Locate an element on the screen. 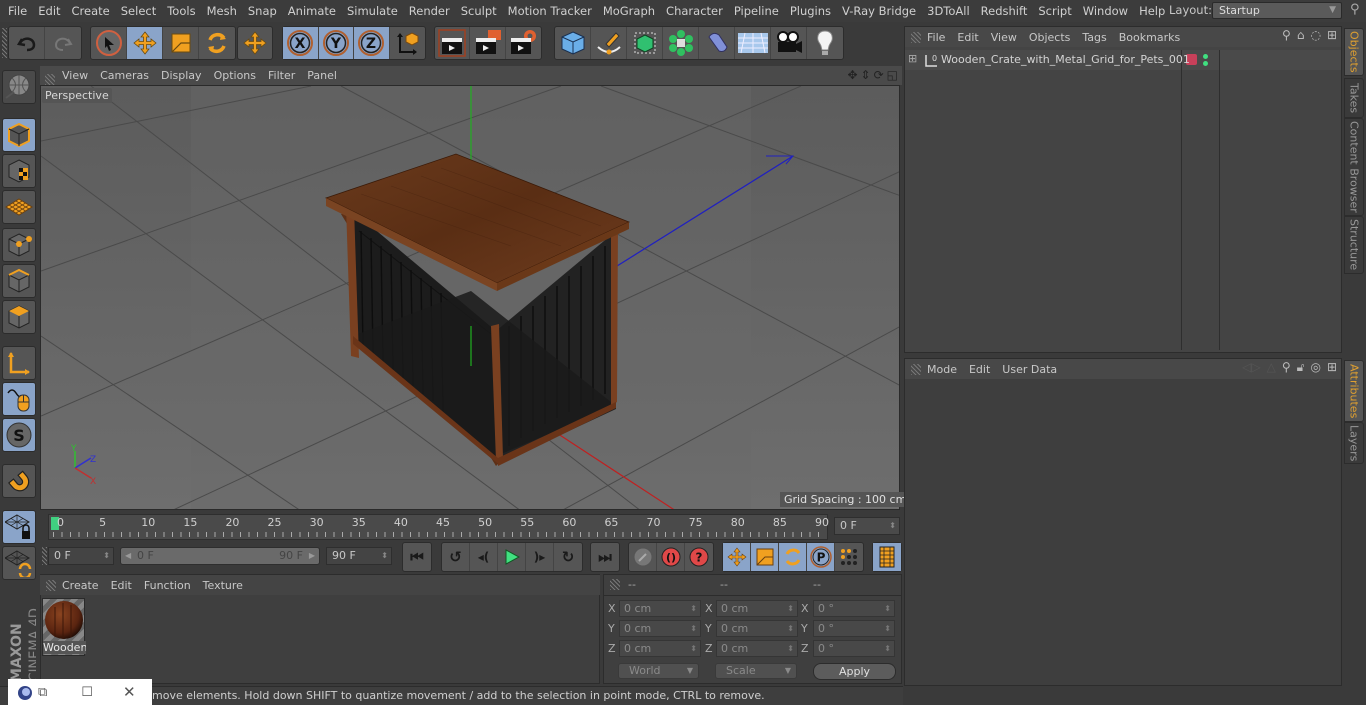 This screenshot has height=705, width=1366. apply-button: Apply is located at coordinates (854, 671).